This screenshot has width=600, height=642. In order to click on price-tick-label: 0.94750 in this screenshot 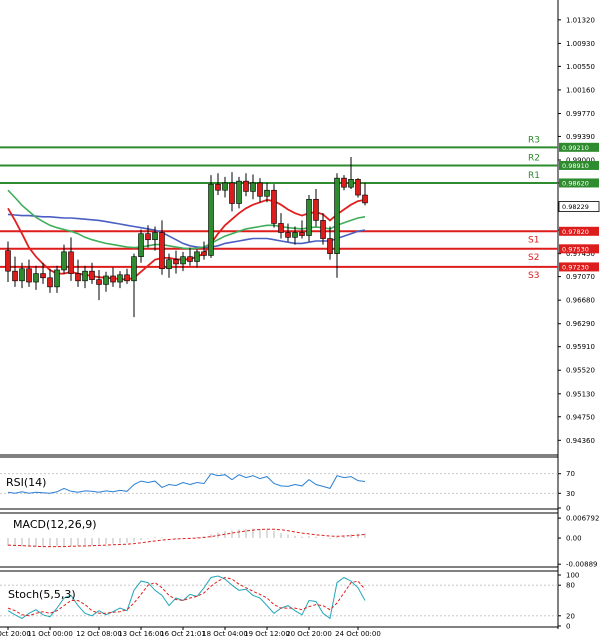, I will do `click(580, 417)`.